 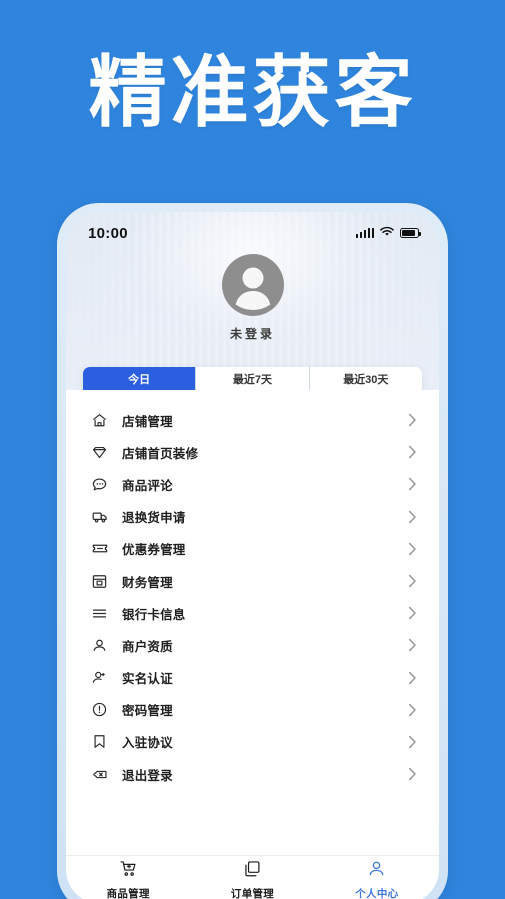 What do you see at coordinates (99, 484) in the screenshot?
I see `comment-icon` at bounding box center [99, 484].